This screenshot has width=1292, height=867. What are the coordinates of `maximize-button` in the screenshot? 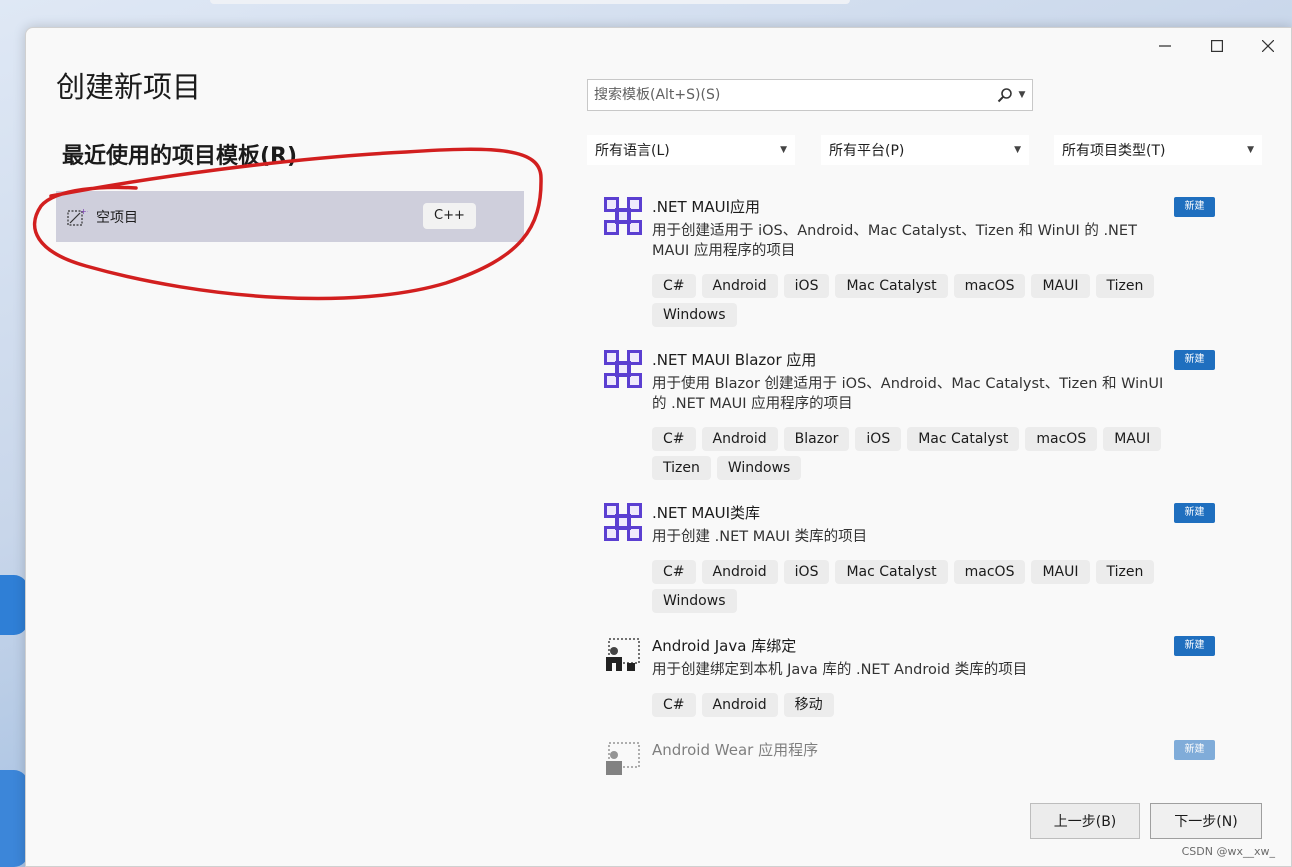 It's located at (1217, 46).